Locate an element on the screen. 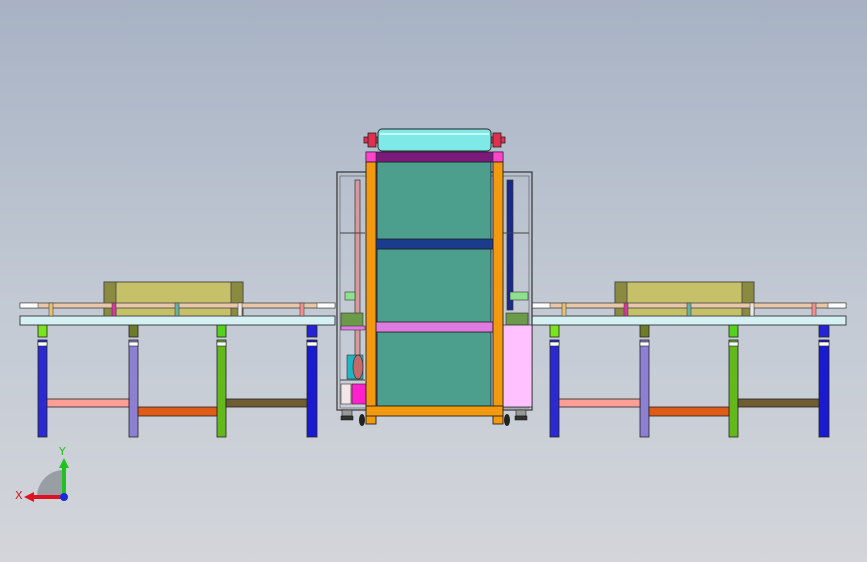  right-side-module is located at coordinates (517, 319).